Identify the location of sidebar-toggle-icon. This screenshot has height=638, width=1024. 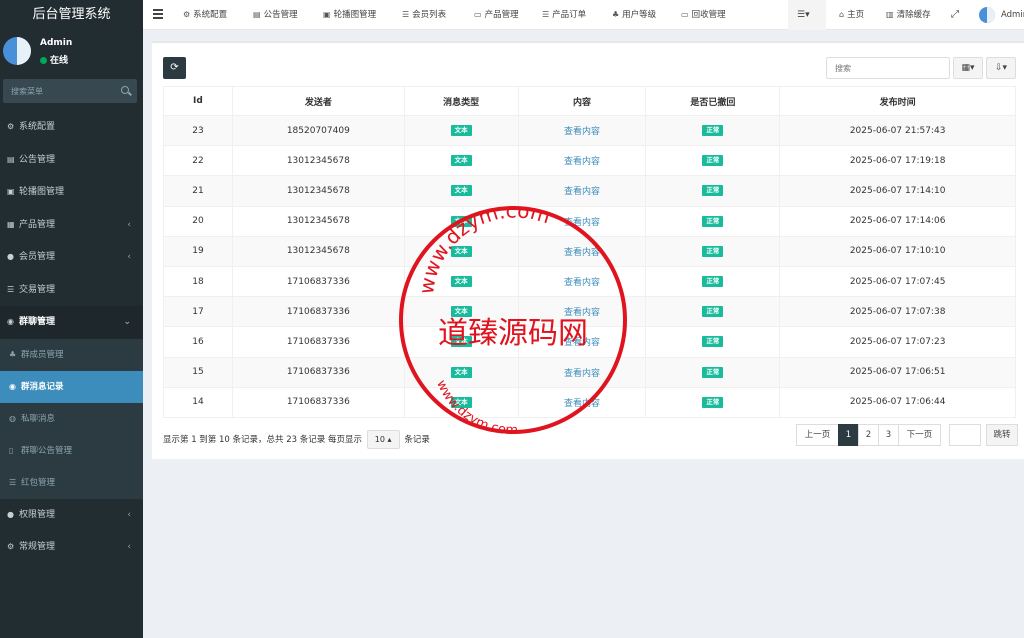
(158, 15).